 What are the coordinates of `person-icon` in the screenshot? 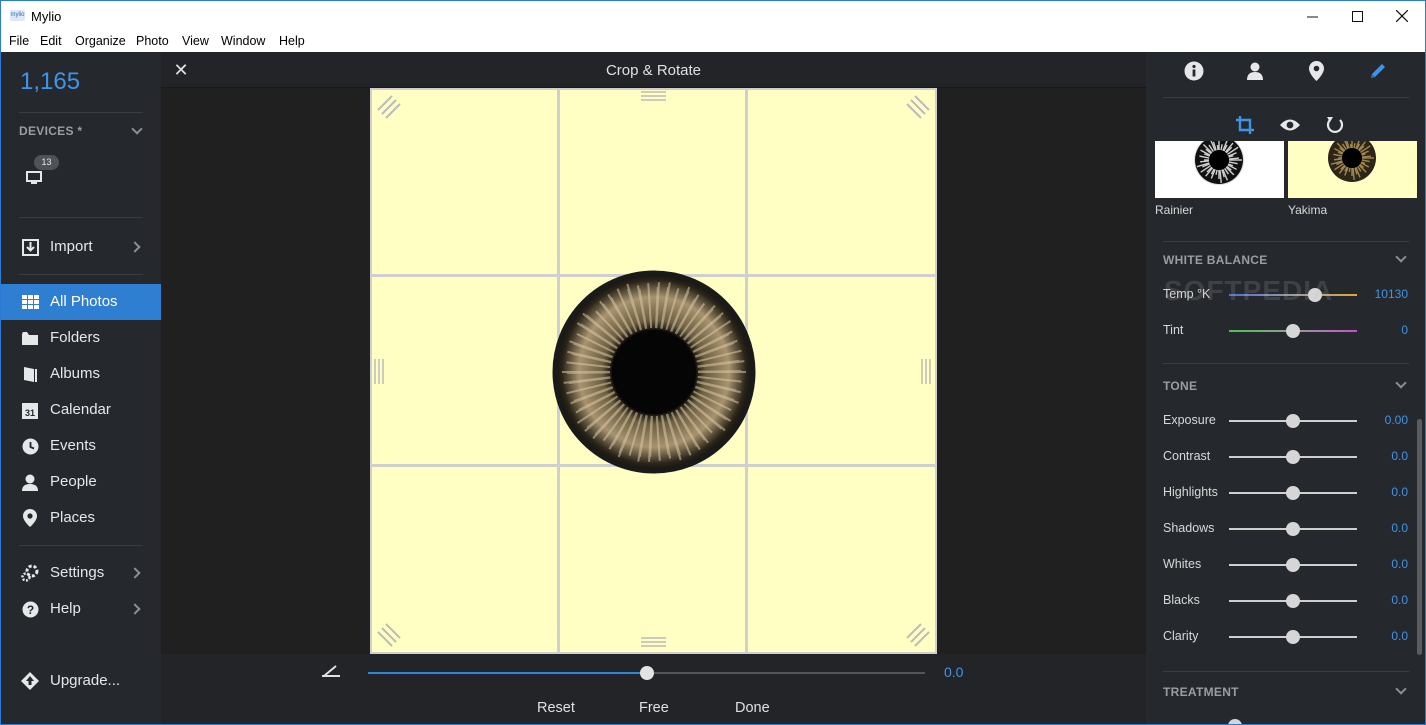 It's located at (1255, 71).